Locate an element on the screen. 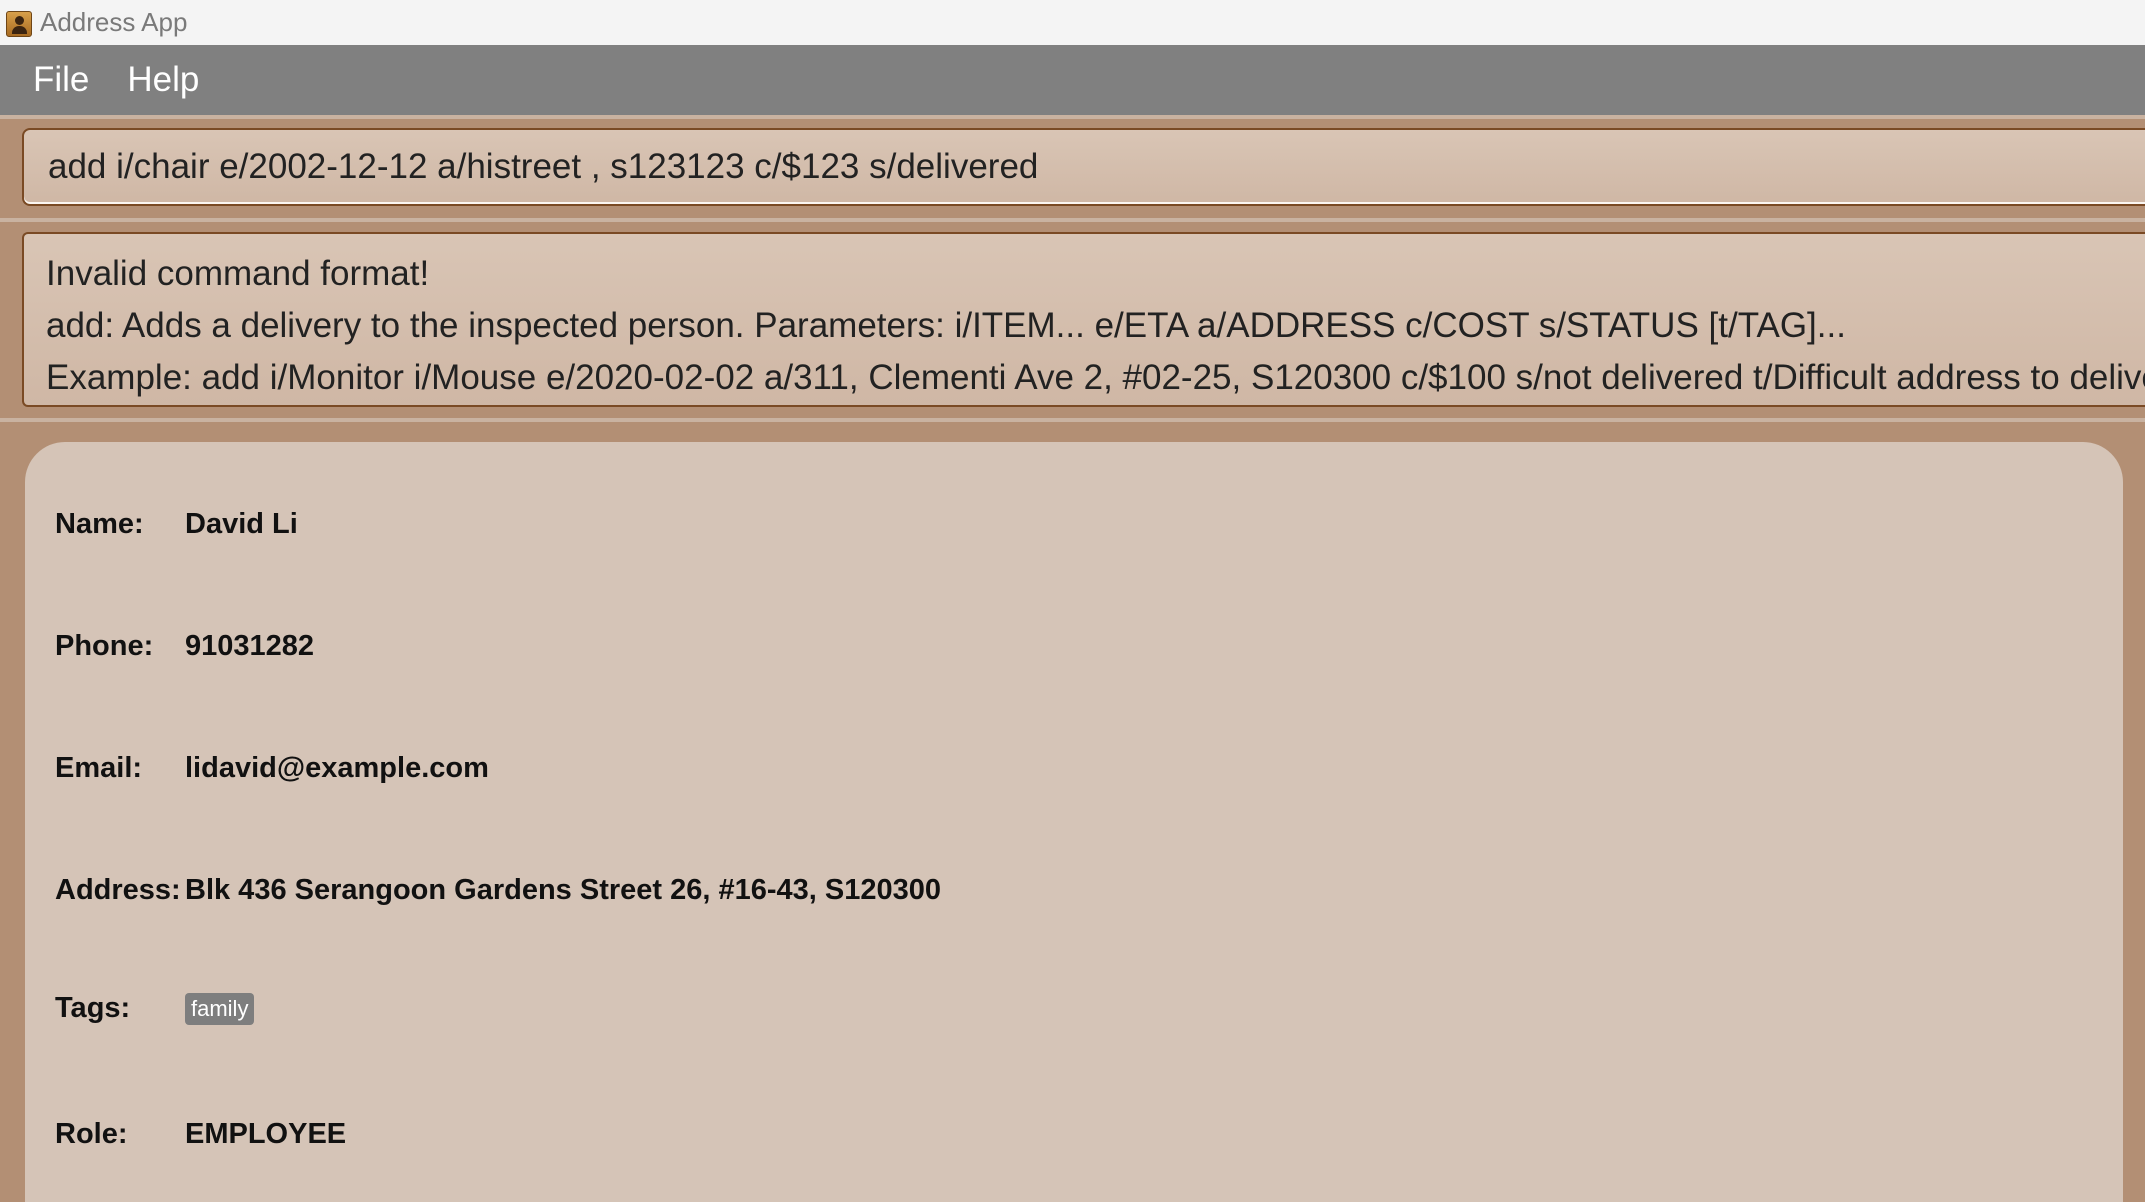 This screenshot has height=1202, width=2145. email-row: Email: lidavid@example.com is located at coordinates (272, 768).